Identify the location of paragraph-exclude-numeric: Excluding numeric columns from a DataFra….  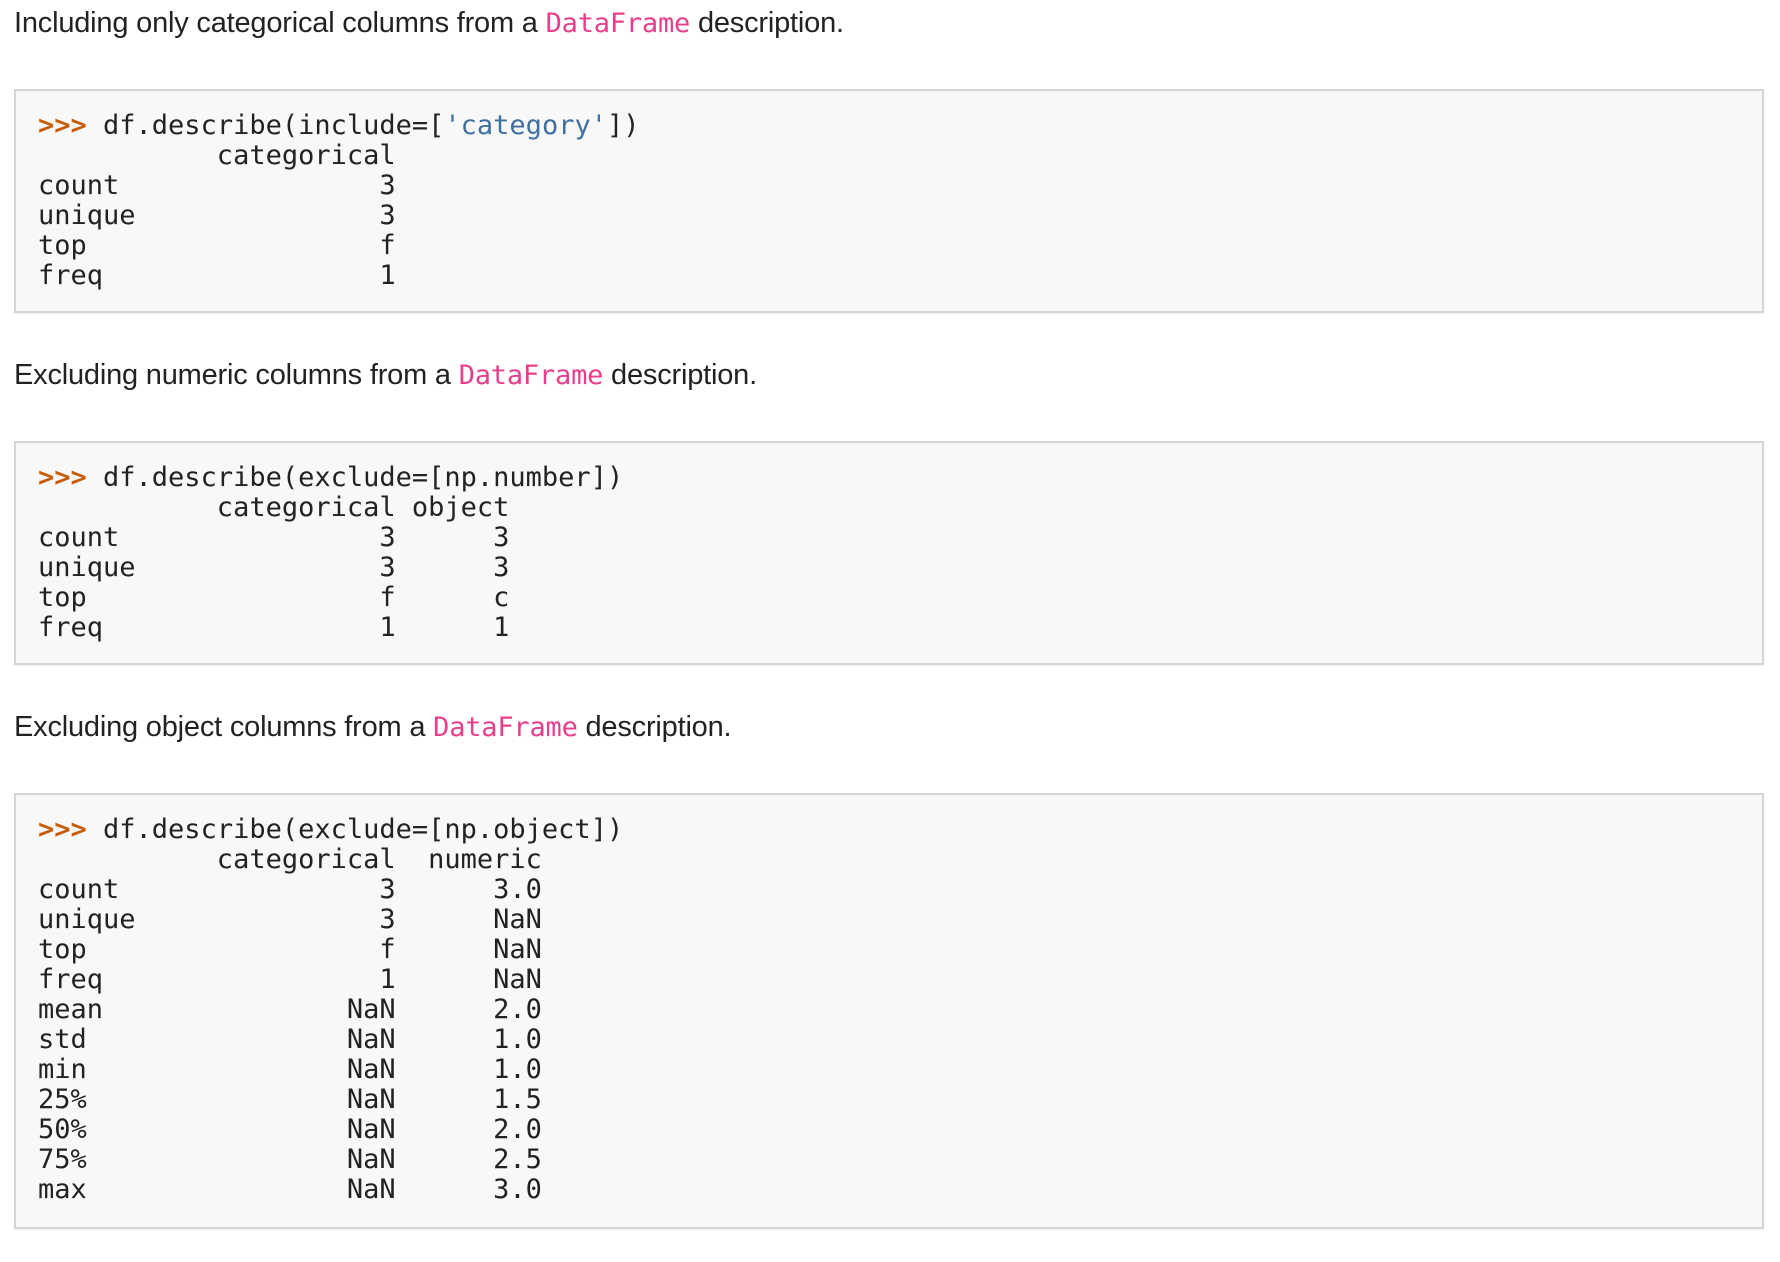
(385, 375).